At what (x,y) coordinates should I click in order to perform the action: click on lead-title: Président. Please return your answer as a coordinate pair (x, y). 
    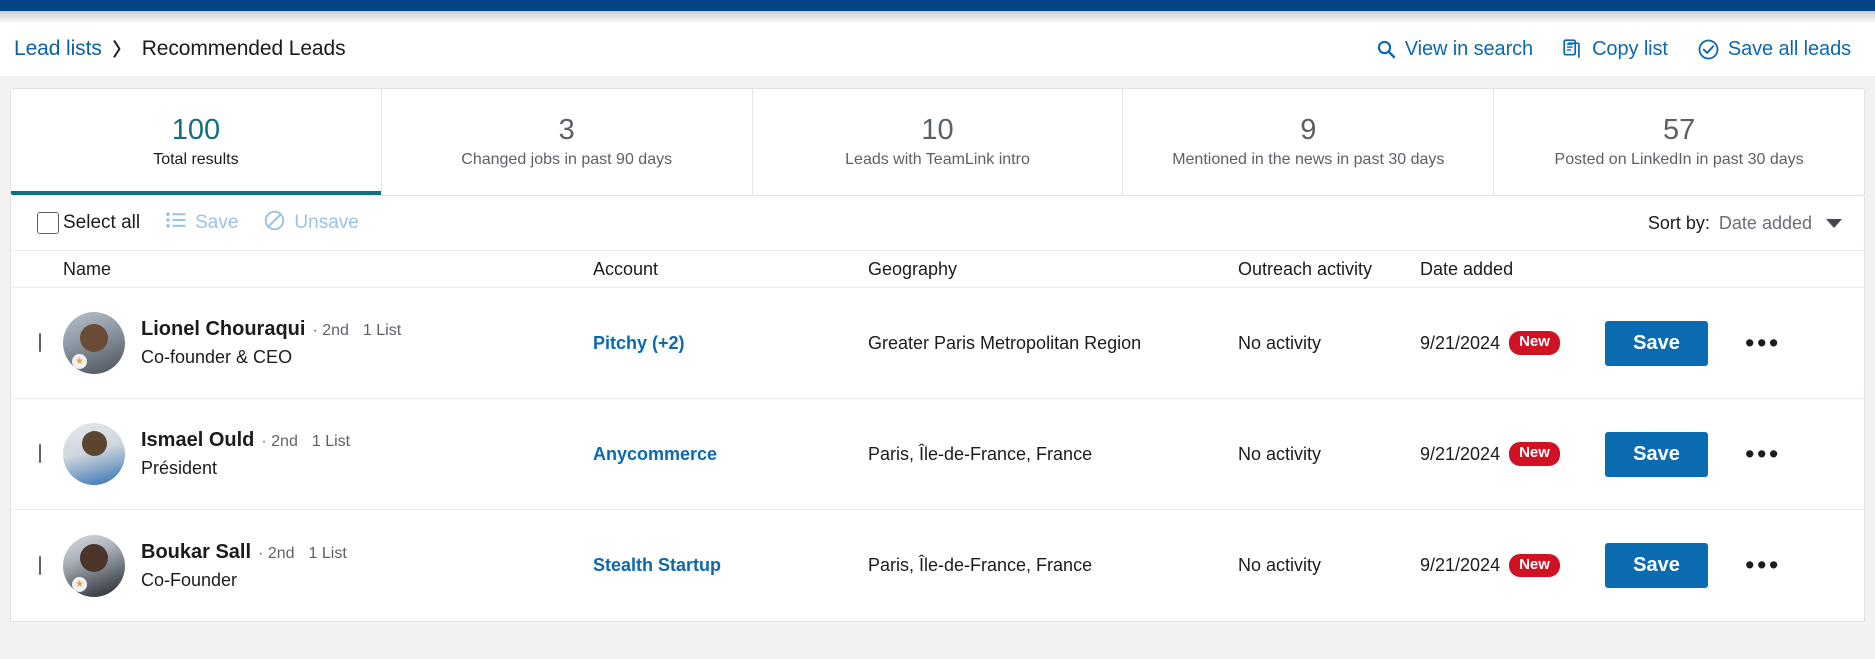
    Looking at the image, I should click on (179, 468).